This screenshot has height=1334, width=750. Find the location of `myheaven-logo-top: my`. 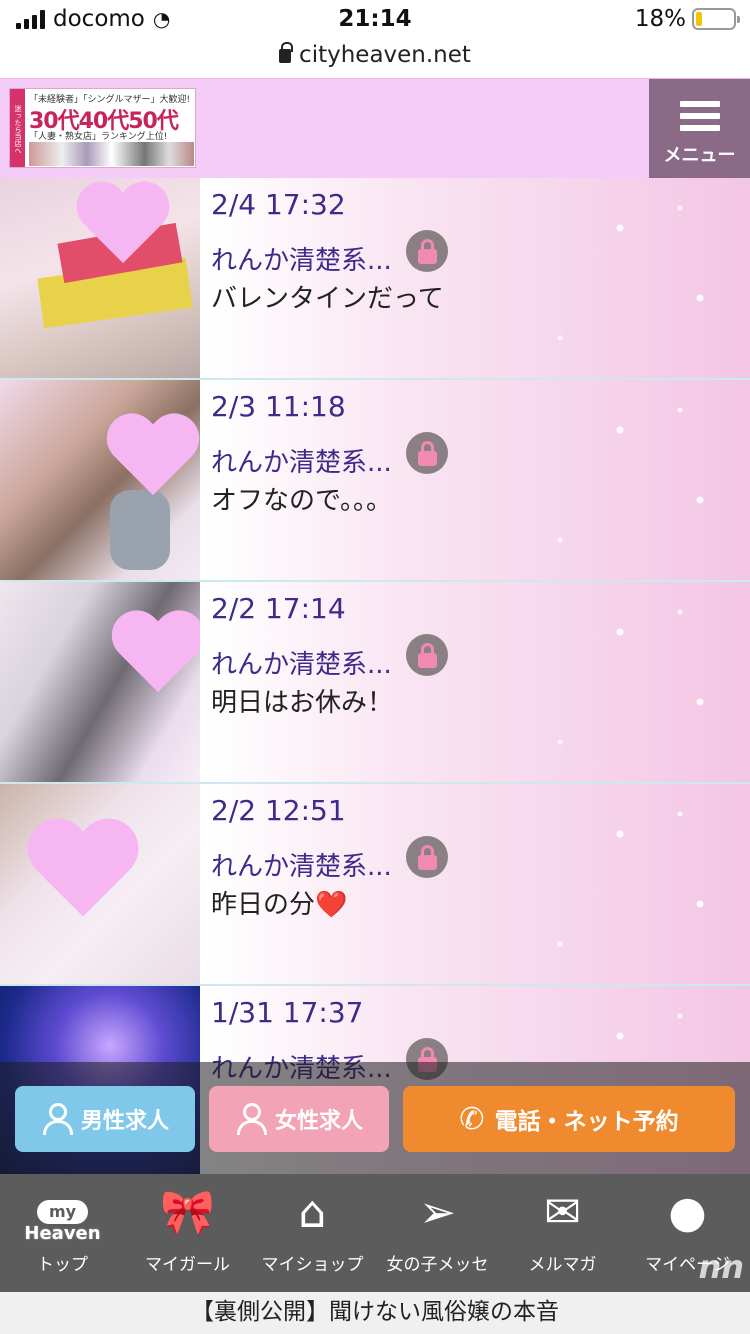

myheaven-logo-top: my is located at coordinates (62, 1212).